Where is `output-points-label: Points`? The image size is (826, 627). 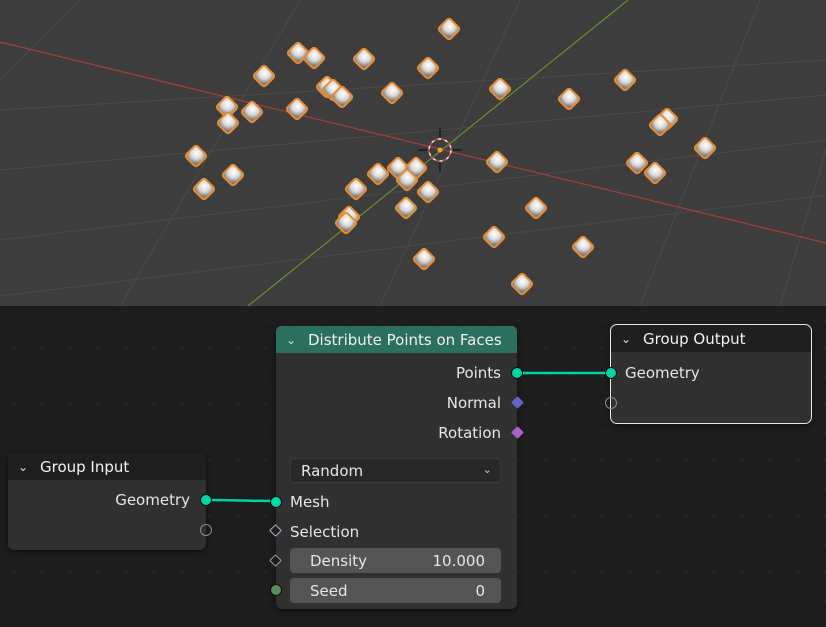 output-points-label: Points is located at coordinates (478, 373).